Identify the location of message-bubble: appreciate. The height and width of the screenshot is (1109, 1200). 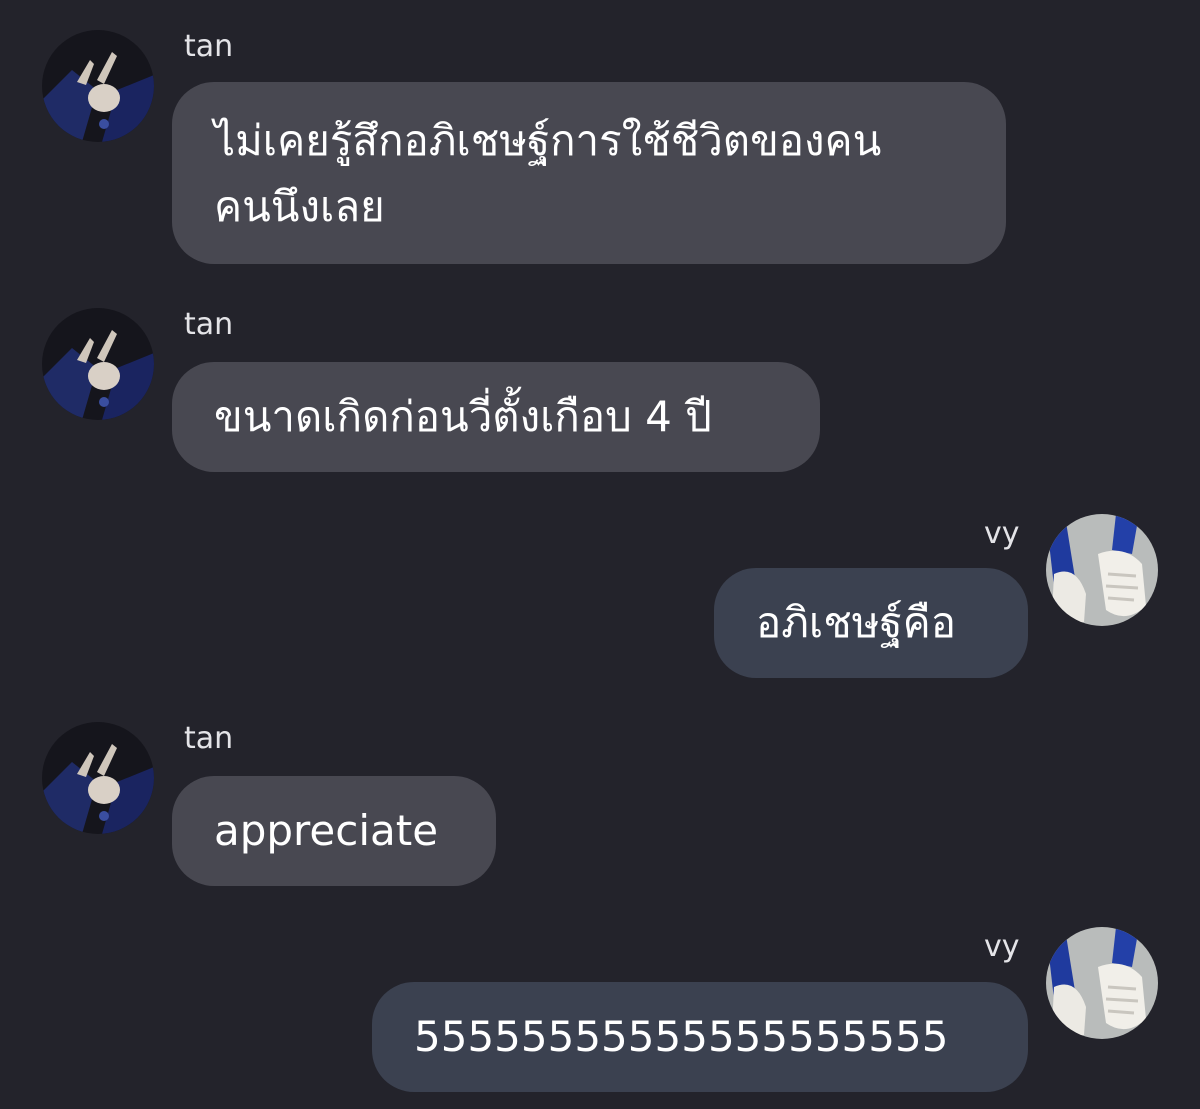
(334, 831).